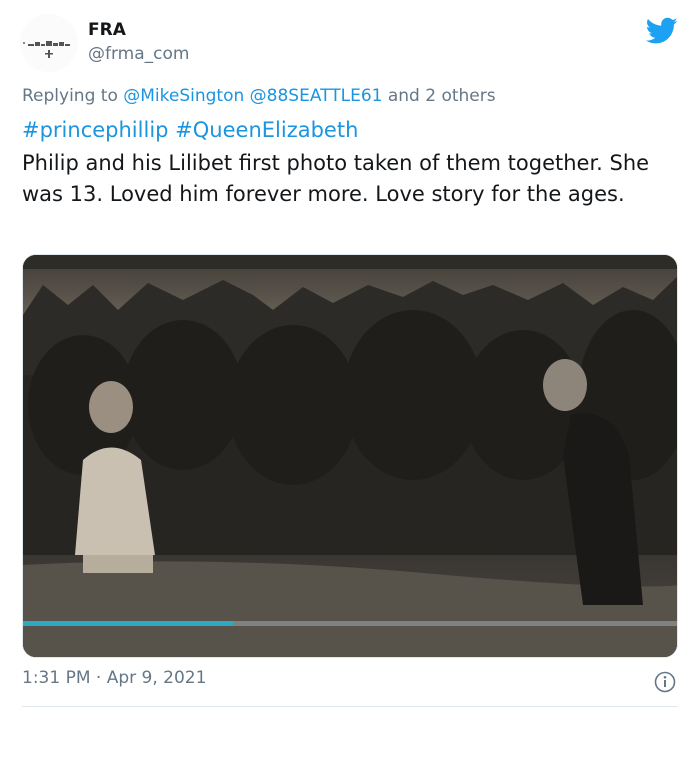  Describe the element at coordinates (661, 31) in the screenshot. I see `twitter-bird-icon` at that location.